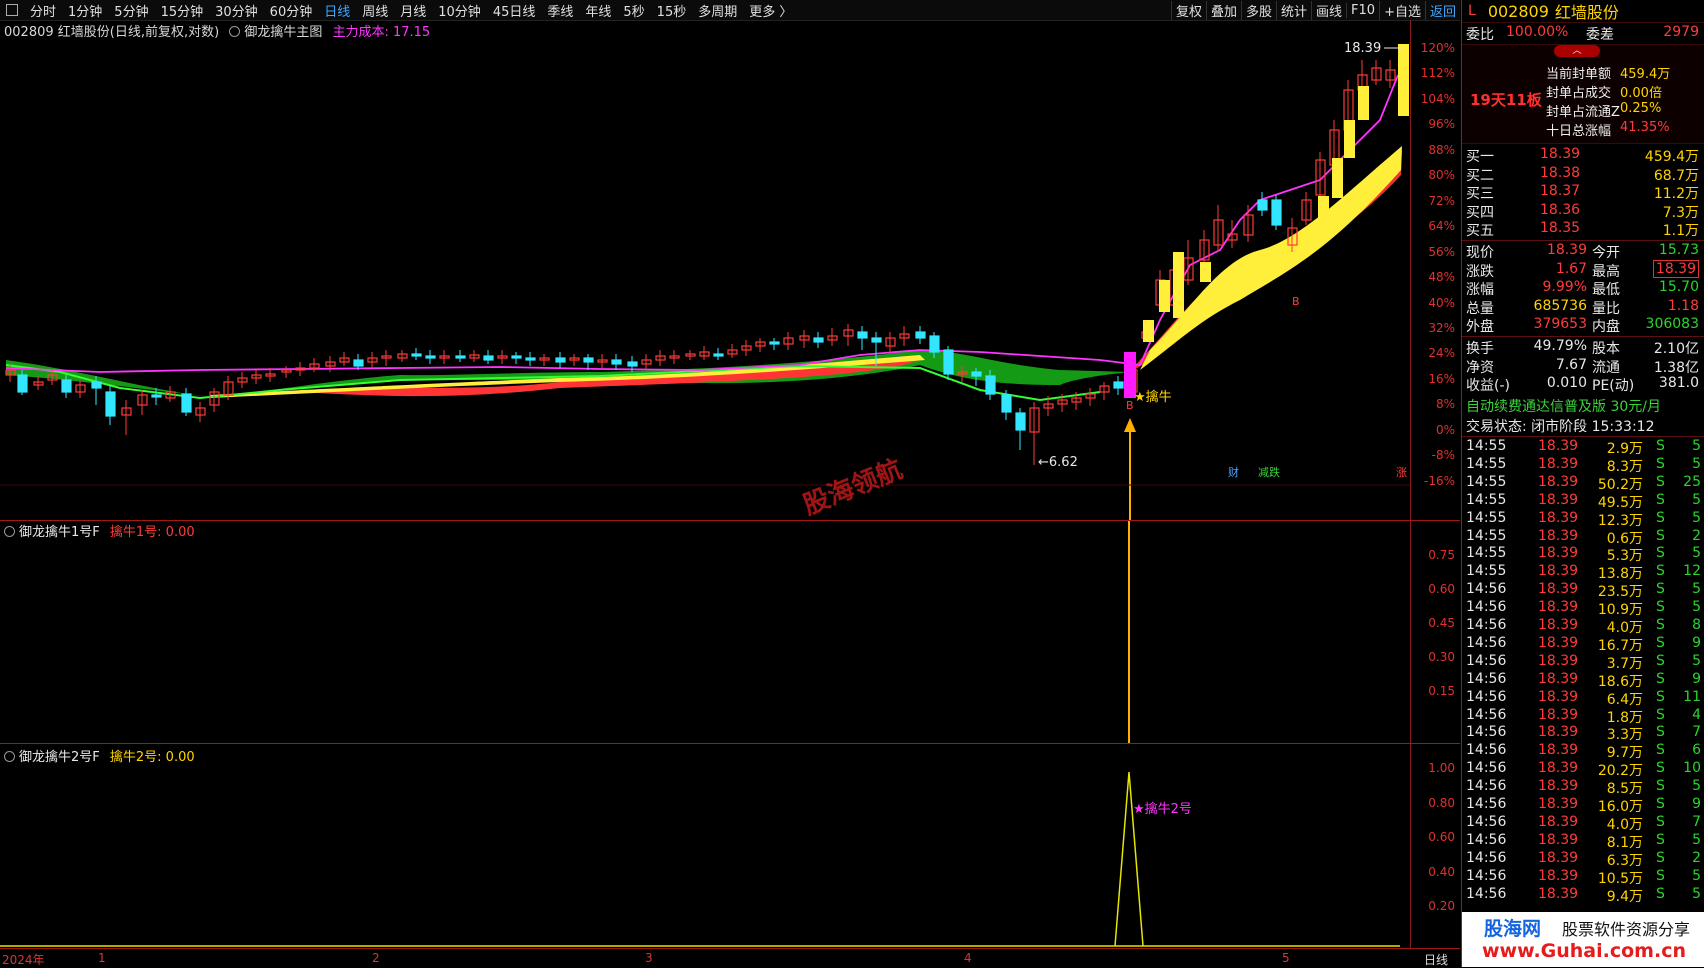 This screenshot has width=1704, height=968. What do you see at coordinates (1563, 406) in the screenshot?
I see `promo-link: 自动续费通达信普及版 30元/月` at bounding box center [1563, 406].